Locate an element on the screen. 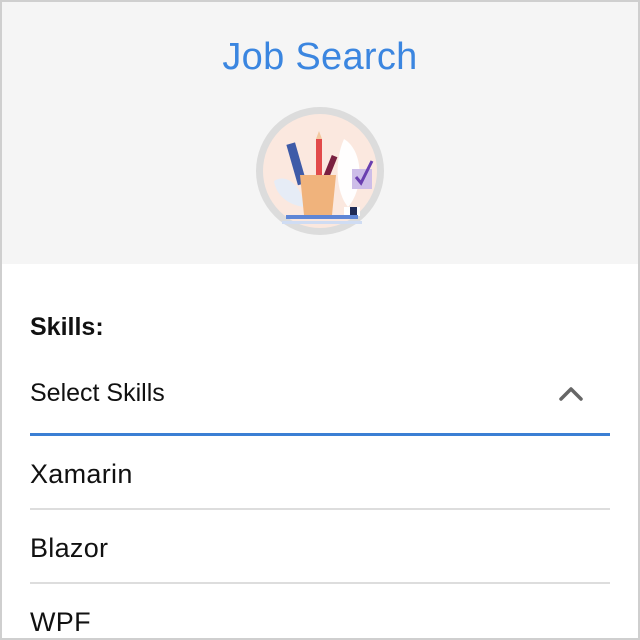 The image size is (640, 640). option-label: Xamarin is located at coordinates (81, 474).